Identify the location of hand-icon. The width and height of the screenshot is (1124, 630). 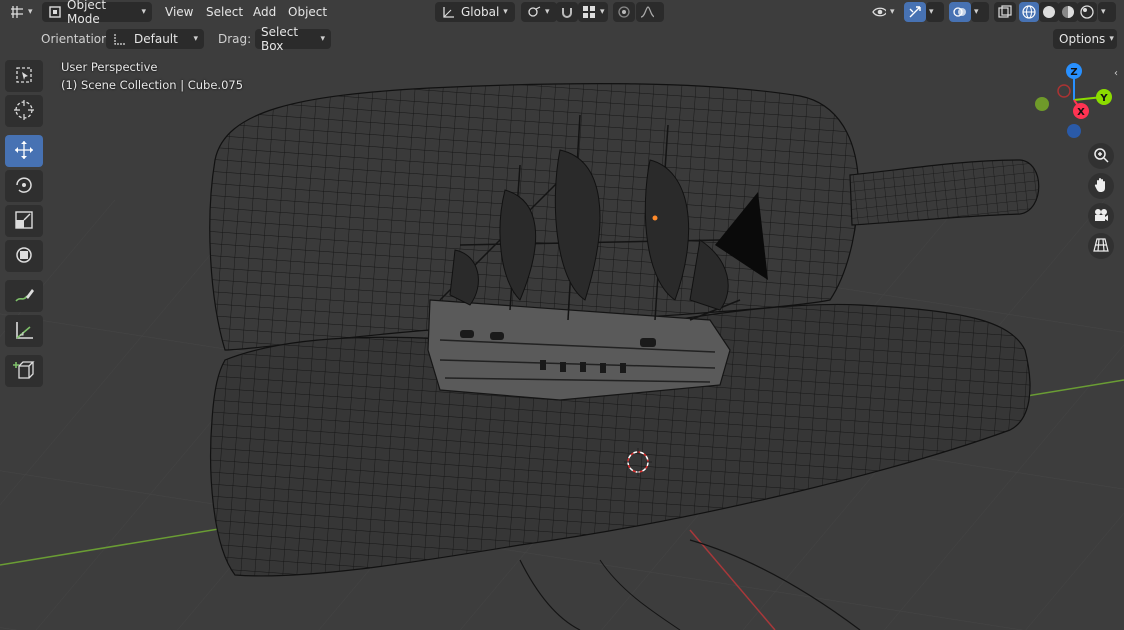
(1101, 186).